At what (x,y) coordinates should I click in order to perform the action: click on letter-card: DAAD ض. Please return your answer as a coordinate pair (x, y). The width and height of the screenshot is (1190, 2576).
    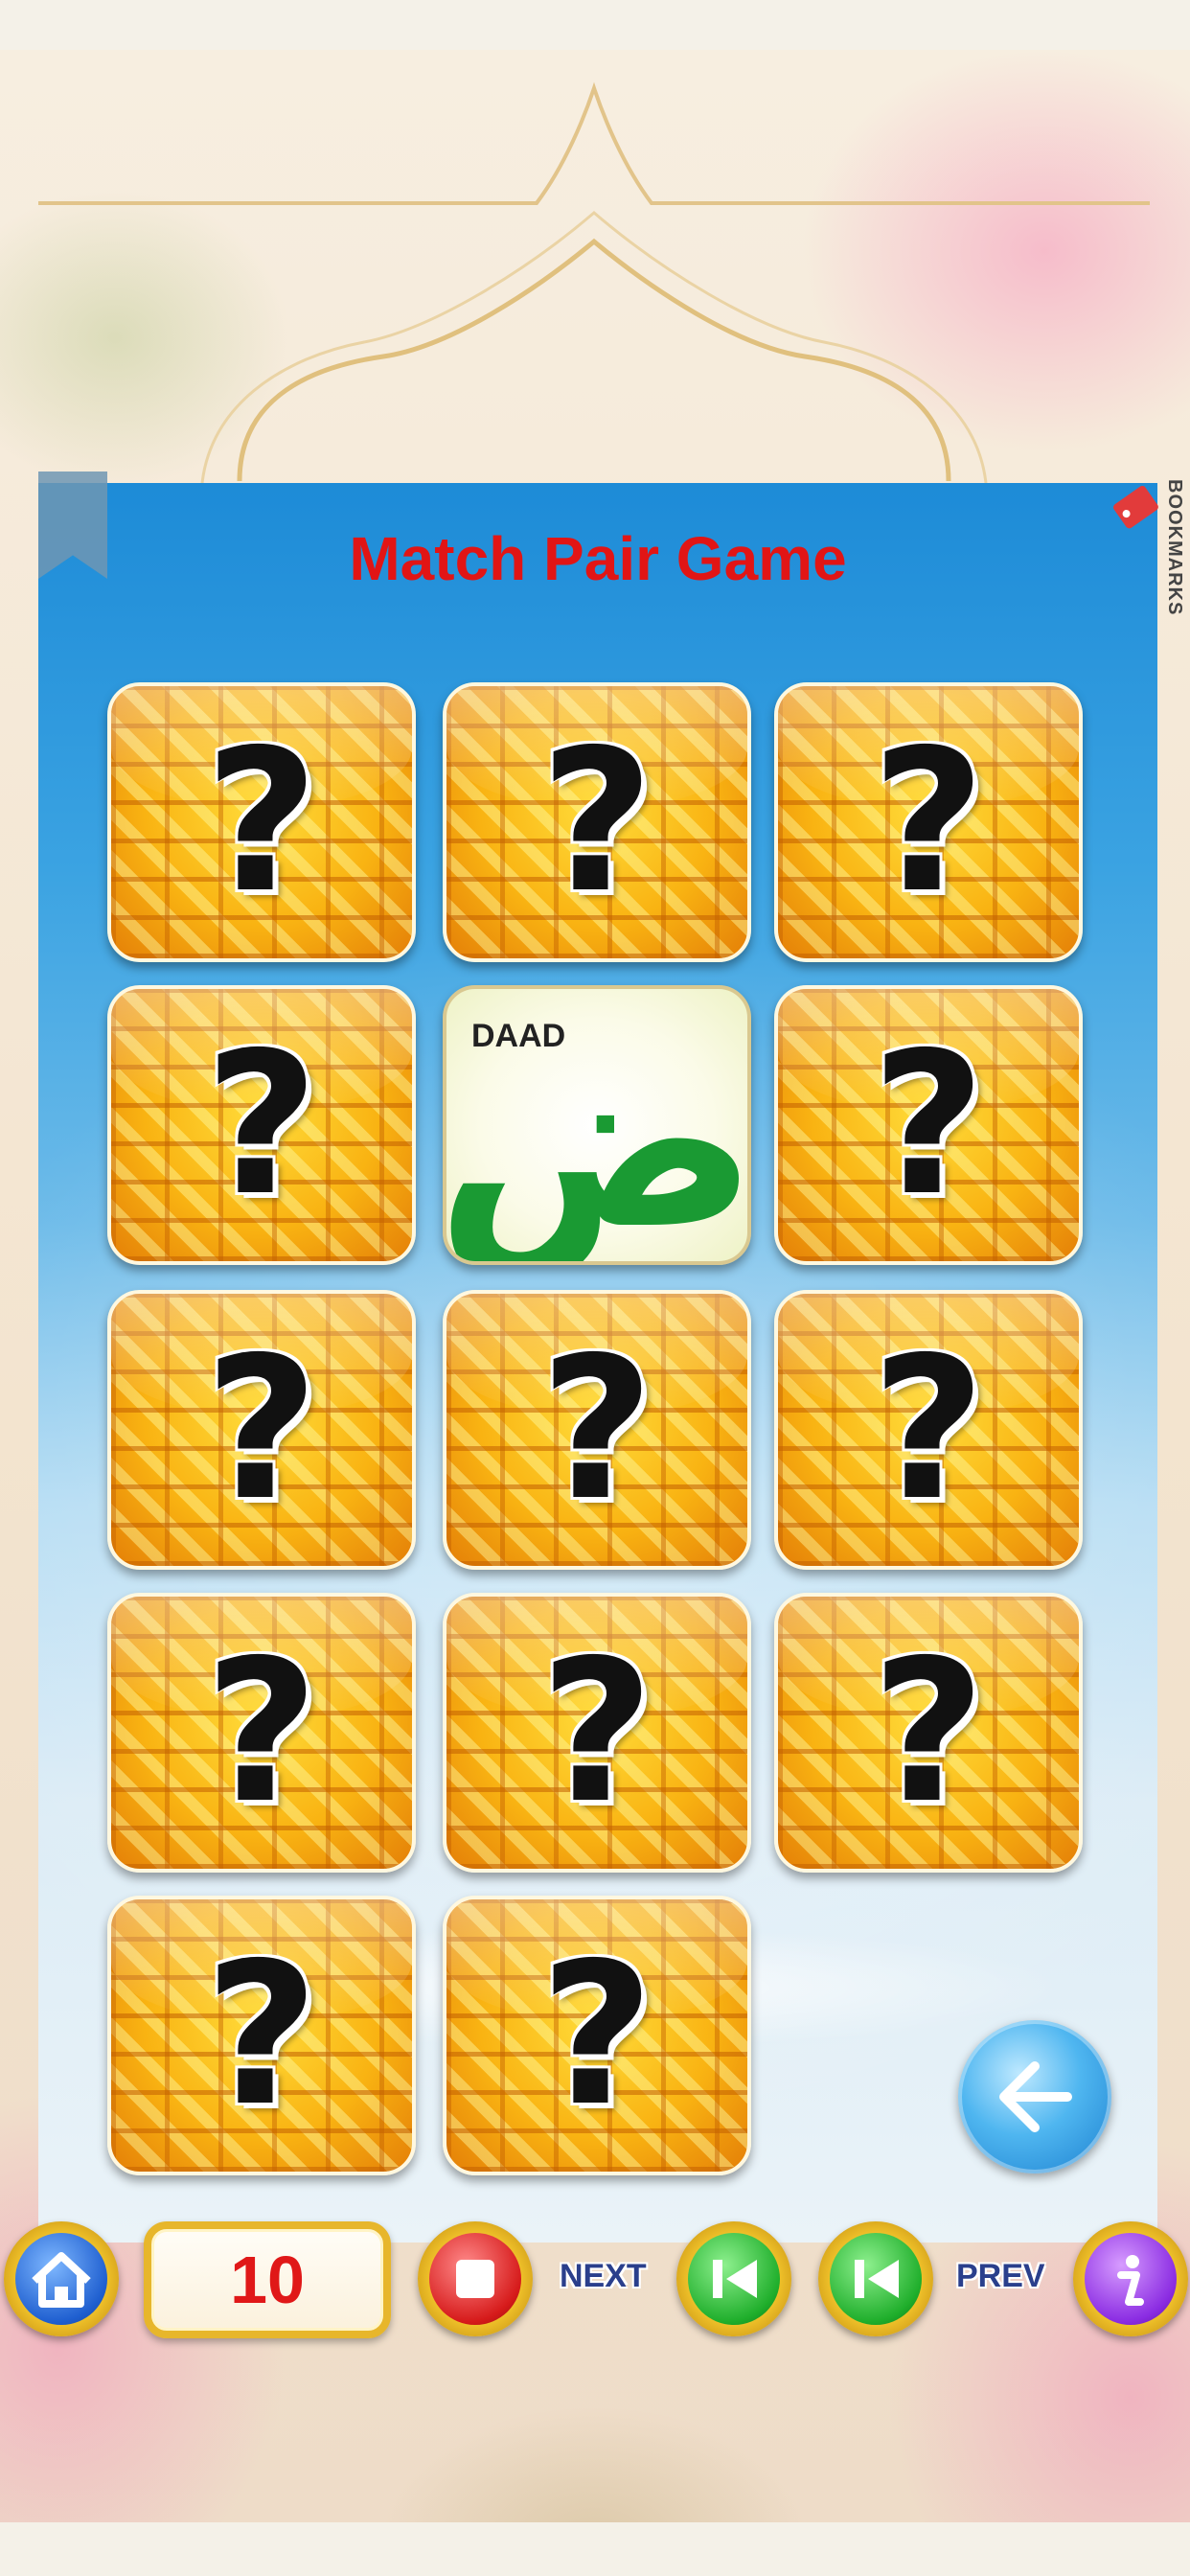
    Looking at the image, I should click on (597, 1125).